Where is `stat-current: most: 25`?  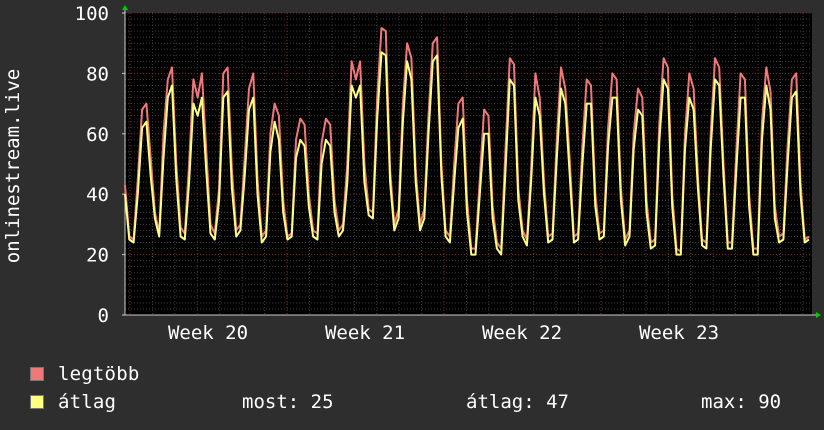
stat-current: most: 25 is located at coordinates (288, 402).